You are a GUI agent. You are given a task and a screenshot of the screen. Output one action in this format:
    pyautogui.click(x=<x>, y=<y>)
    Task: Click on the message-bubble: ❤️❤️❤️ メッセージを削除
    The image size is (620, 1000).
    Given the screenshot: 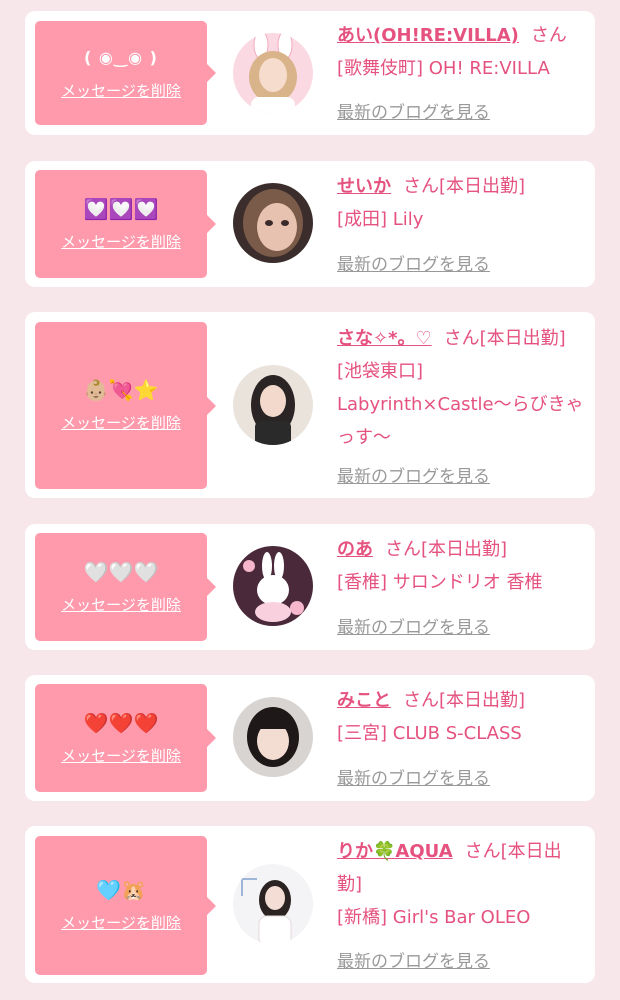 What is the action you would take?
    pyautogui.click(x=125, y=738)
    